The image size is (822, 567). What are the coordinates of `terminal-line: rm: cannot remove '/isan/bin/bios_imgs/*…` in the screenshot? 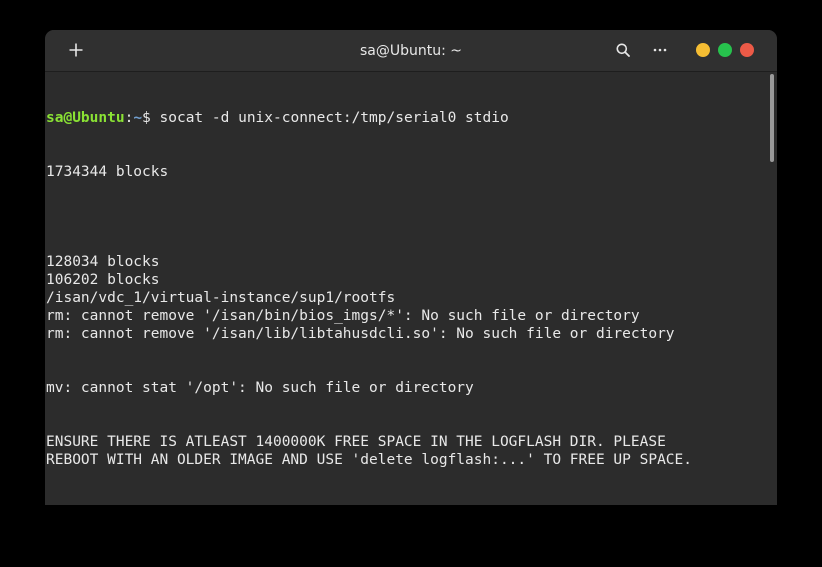 It's located at (343, 316).